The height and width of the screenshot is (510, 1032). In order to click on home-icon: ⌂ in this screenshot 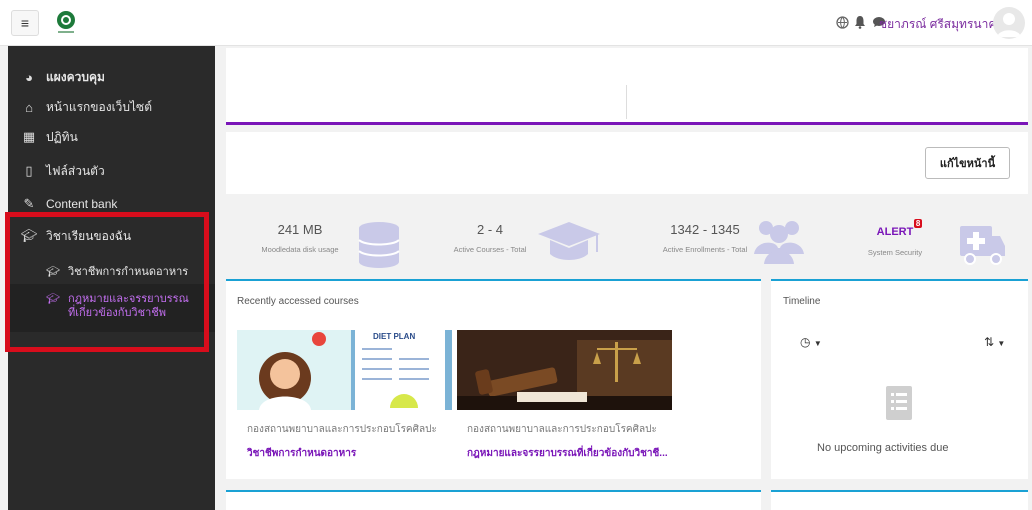, I will do `click(29, 107)`.